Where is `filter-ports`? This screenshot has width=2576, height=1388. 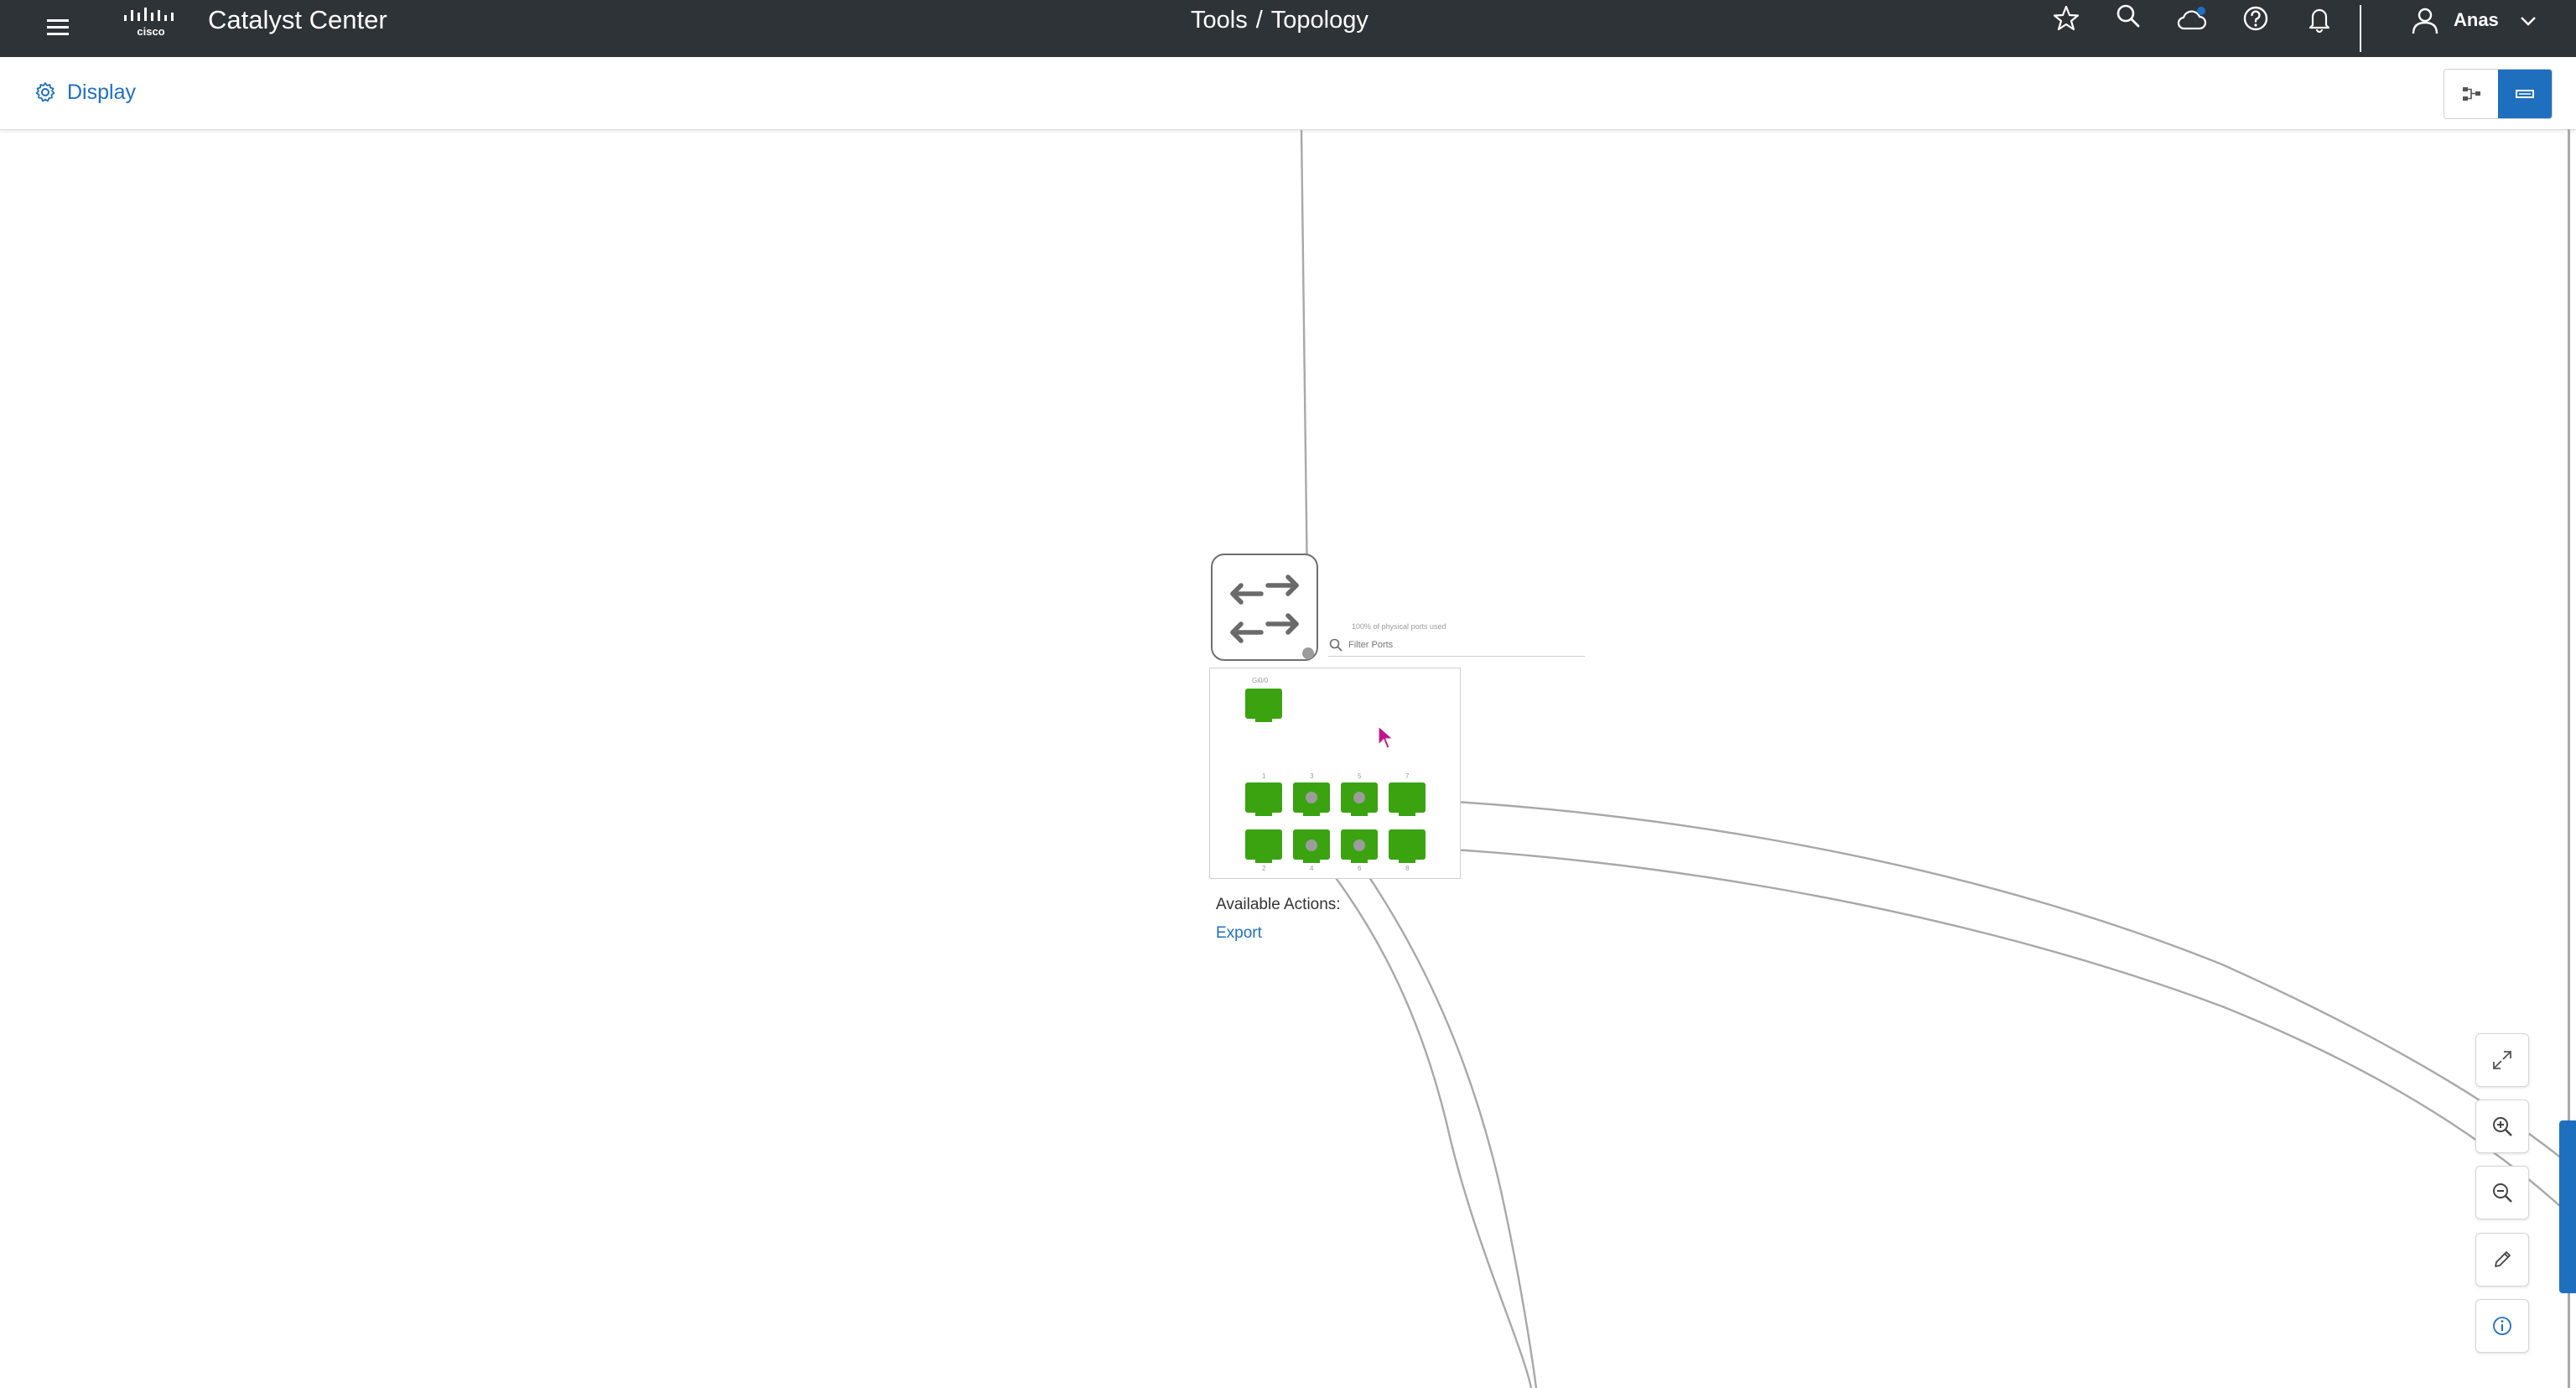 filter-ports is located at coordinates (1456, 646).